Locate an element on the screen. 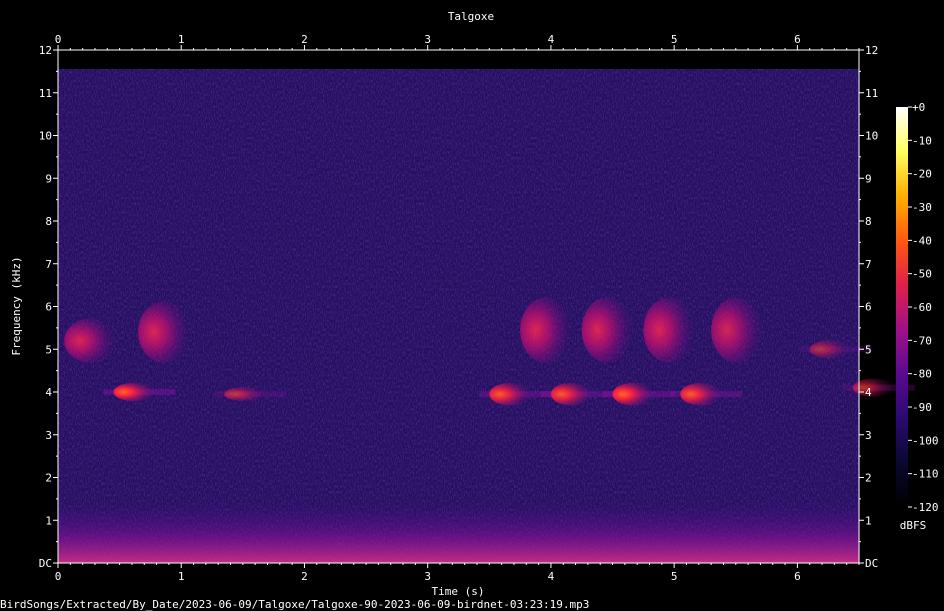  x-tick-label-top: 0 is located at coordinates (58, 39).